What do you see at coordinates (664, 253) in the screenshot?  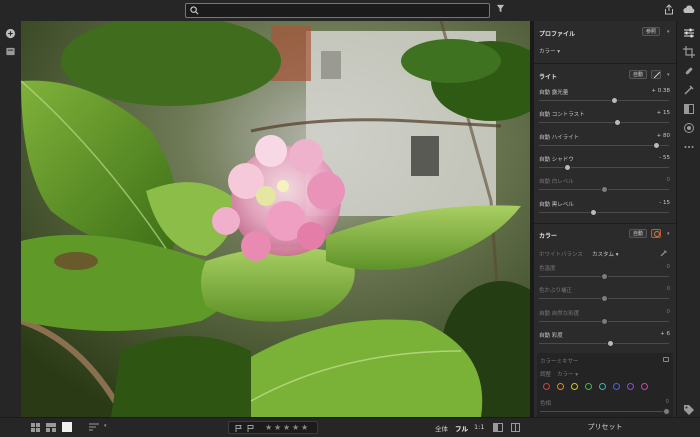 I see `eyedropper-icon` at bounding box center [664, 253].